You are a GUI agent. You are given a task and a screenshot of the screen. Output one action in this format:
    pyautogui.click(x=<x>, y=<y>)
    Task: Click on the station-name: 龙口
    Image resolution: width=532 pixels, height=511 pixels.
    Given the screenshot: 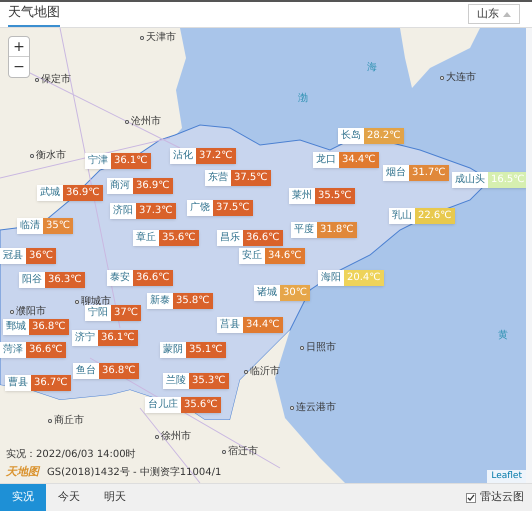 What is the action you would take?
    pyautogui.click(x=326, y=160)
    